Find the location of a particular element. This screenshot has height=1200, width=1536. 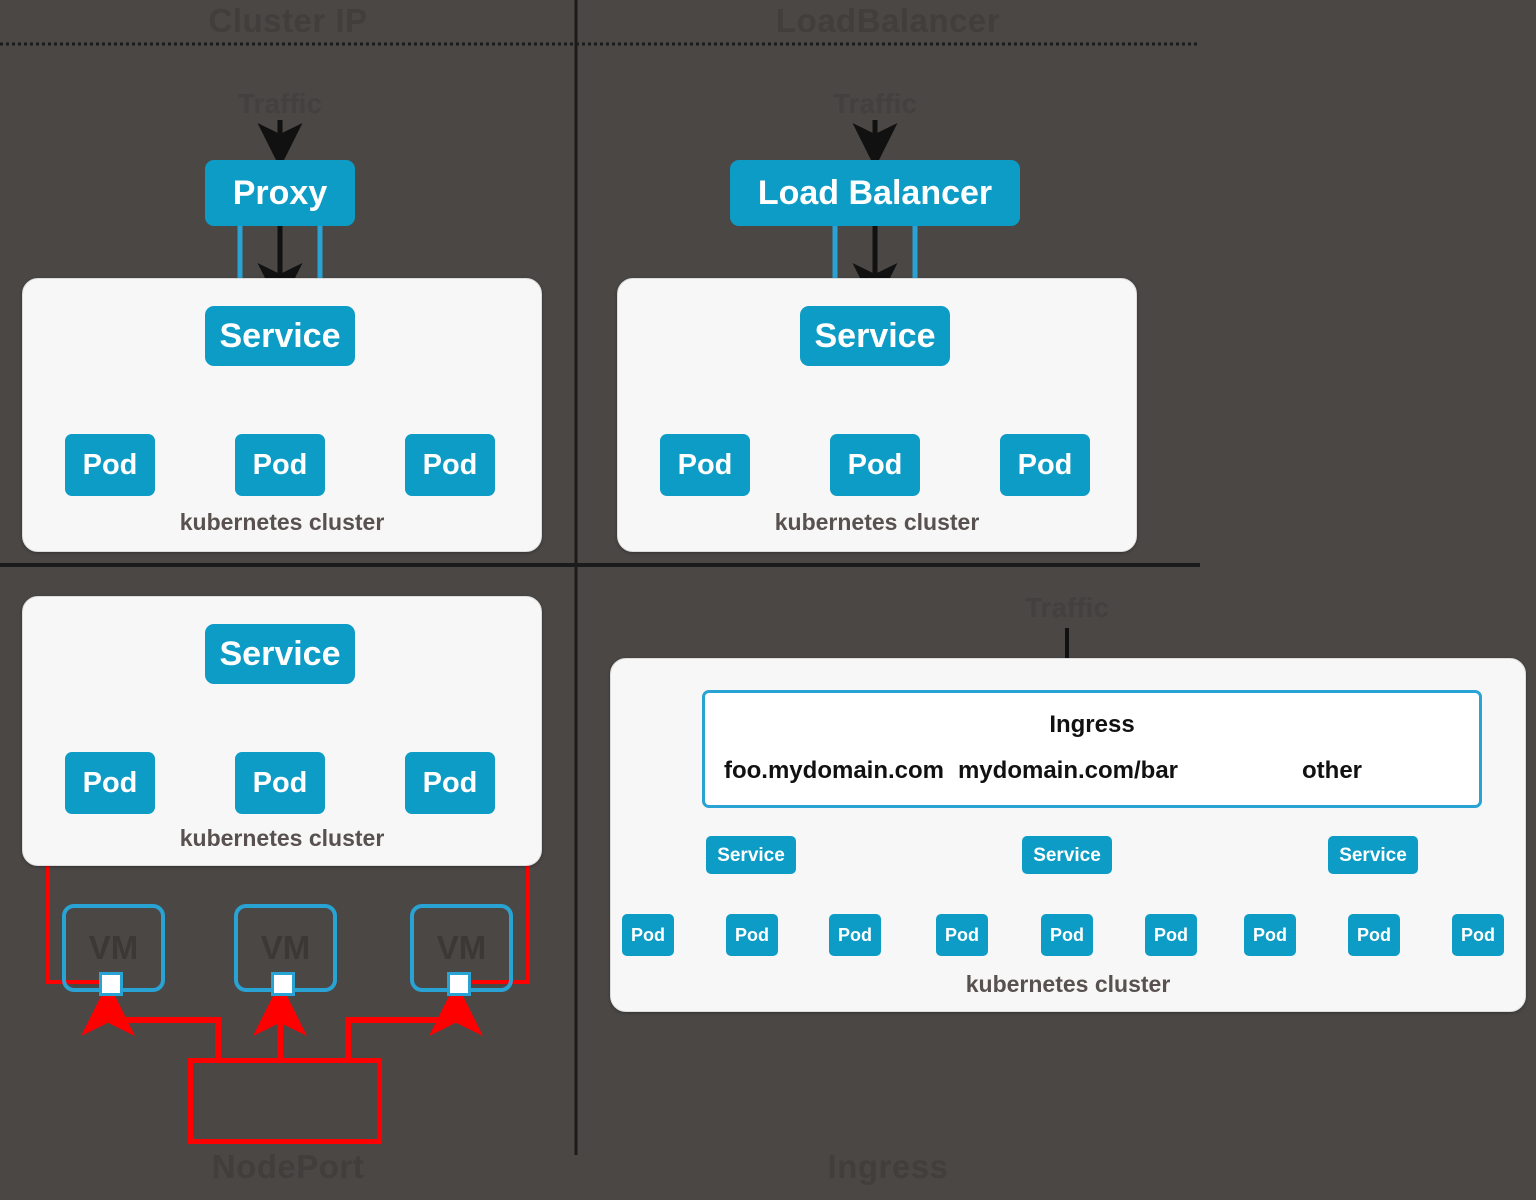

quadrant-title-node-port: NodePort is located at coordinates (288, 1166).